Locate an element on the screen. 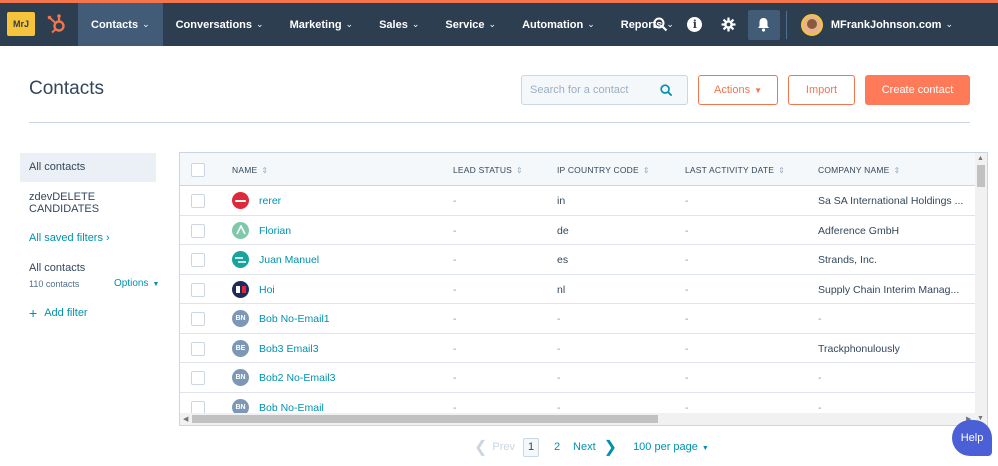 The height and width of the screenshot is (466, 998). sidebar-view-all-contacts: All contacts is located at coordinates (88, 167).